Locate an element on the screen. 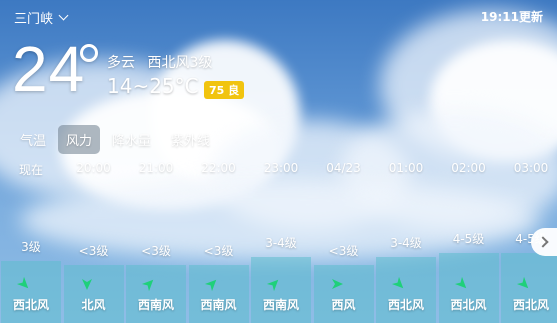 Image resolution: width=557 pixels, height=323 pixels. forecast-column: 21:00 <3级西南风 is located at coordinates (156, 239).